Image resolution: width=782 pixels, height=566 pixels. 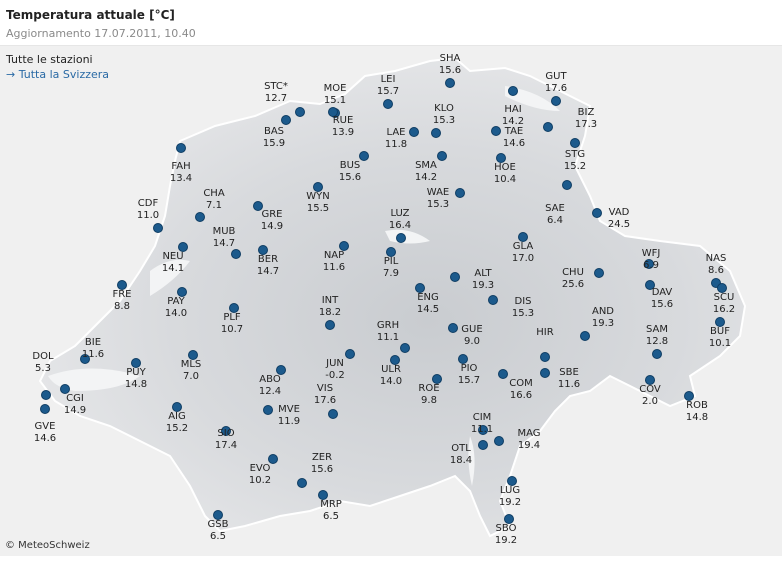 I want to click on station-label: TAE 14.6, so click(x=514, y=138).